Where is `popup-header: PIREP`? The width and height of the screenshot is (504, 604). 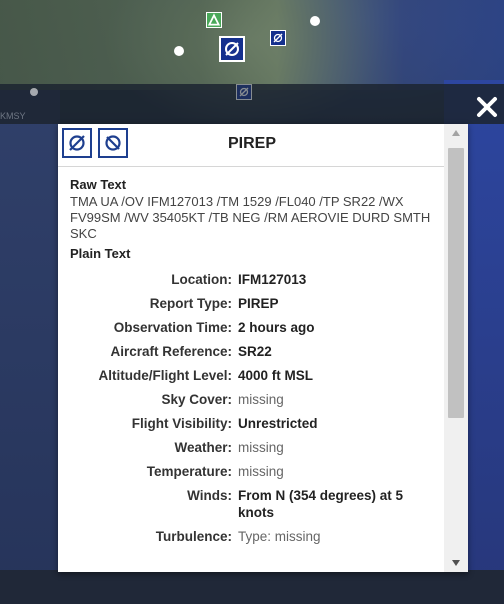
popup-header: PIREP is located at coordinates (251, 145).